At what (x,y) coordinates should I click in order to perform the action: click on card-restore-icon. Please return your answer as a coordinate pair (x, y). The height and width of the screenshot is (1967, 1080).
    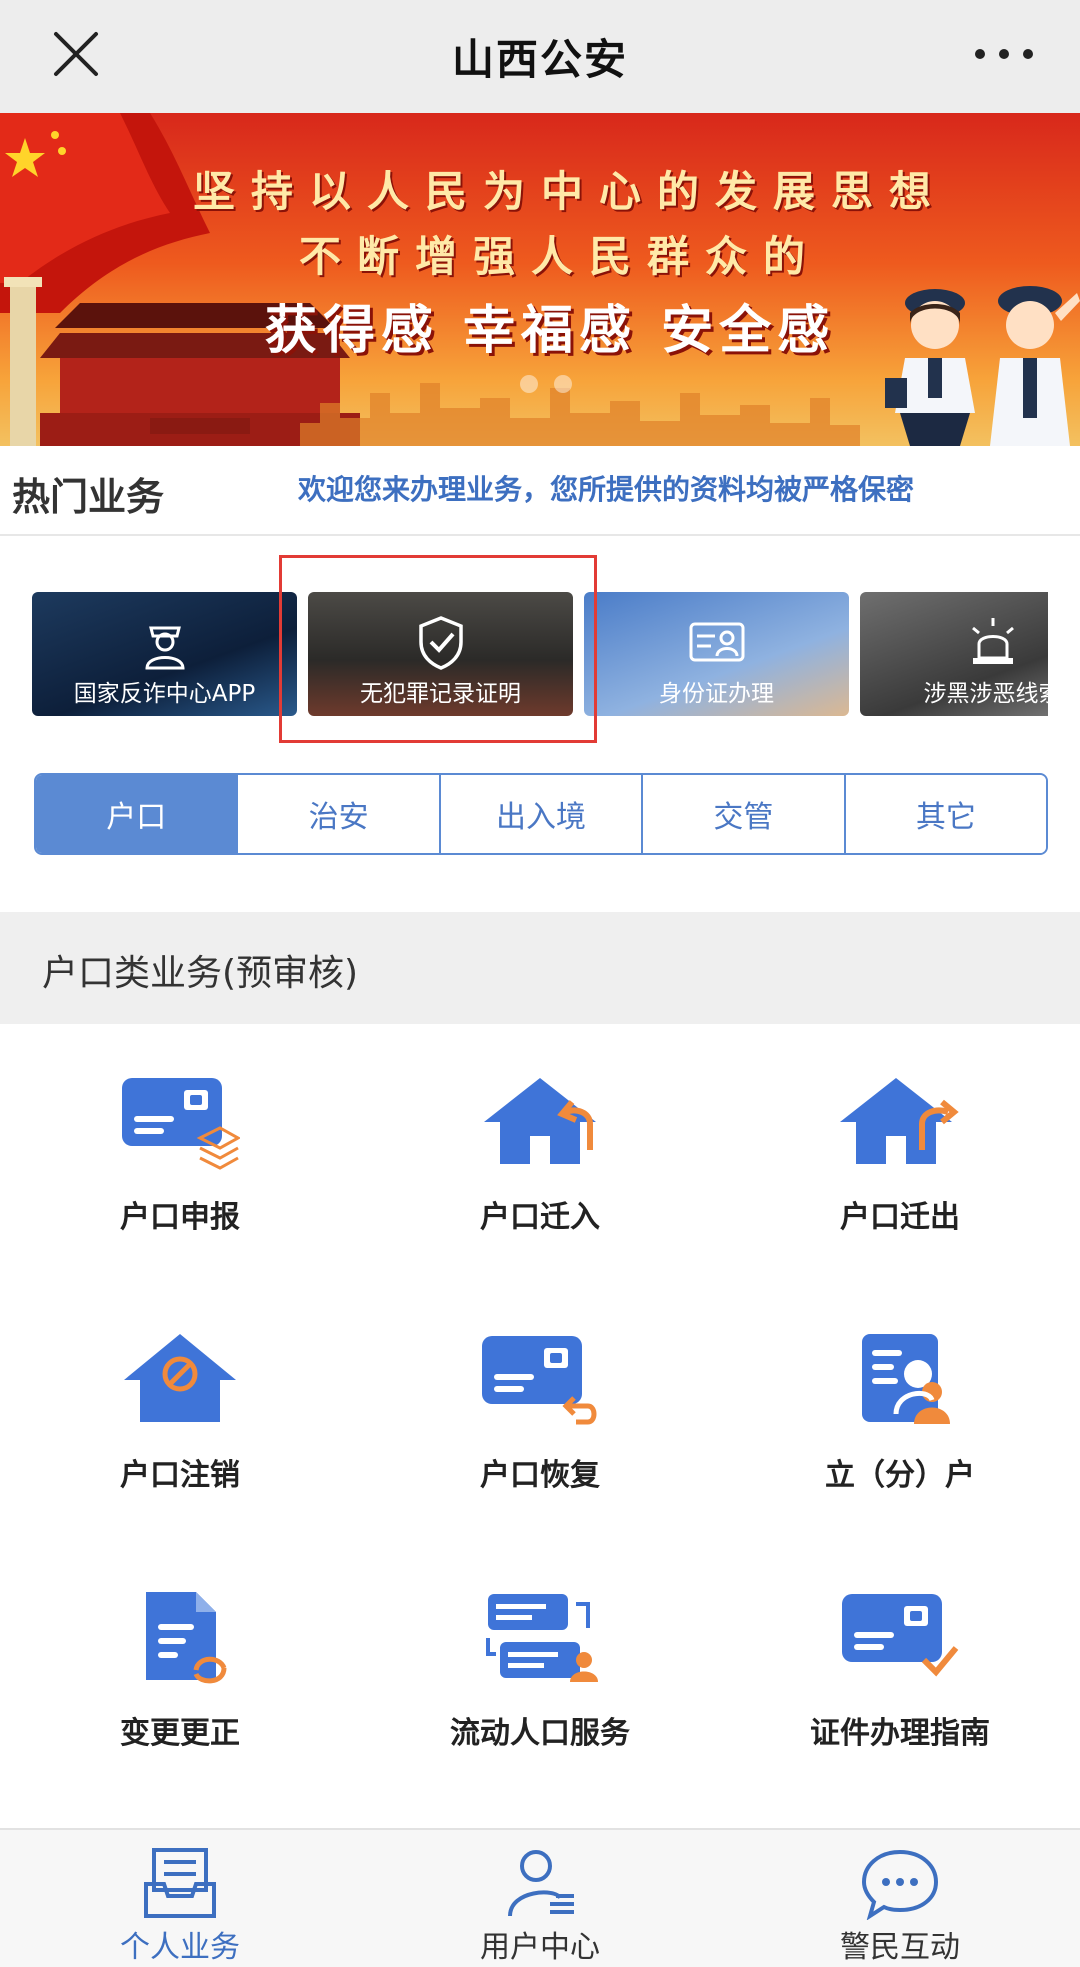
    Looking at the image, I should click on (539, 1380).